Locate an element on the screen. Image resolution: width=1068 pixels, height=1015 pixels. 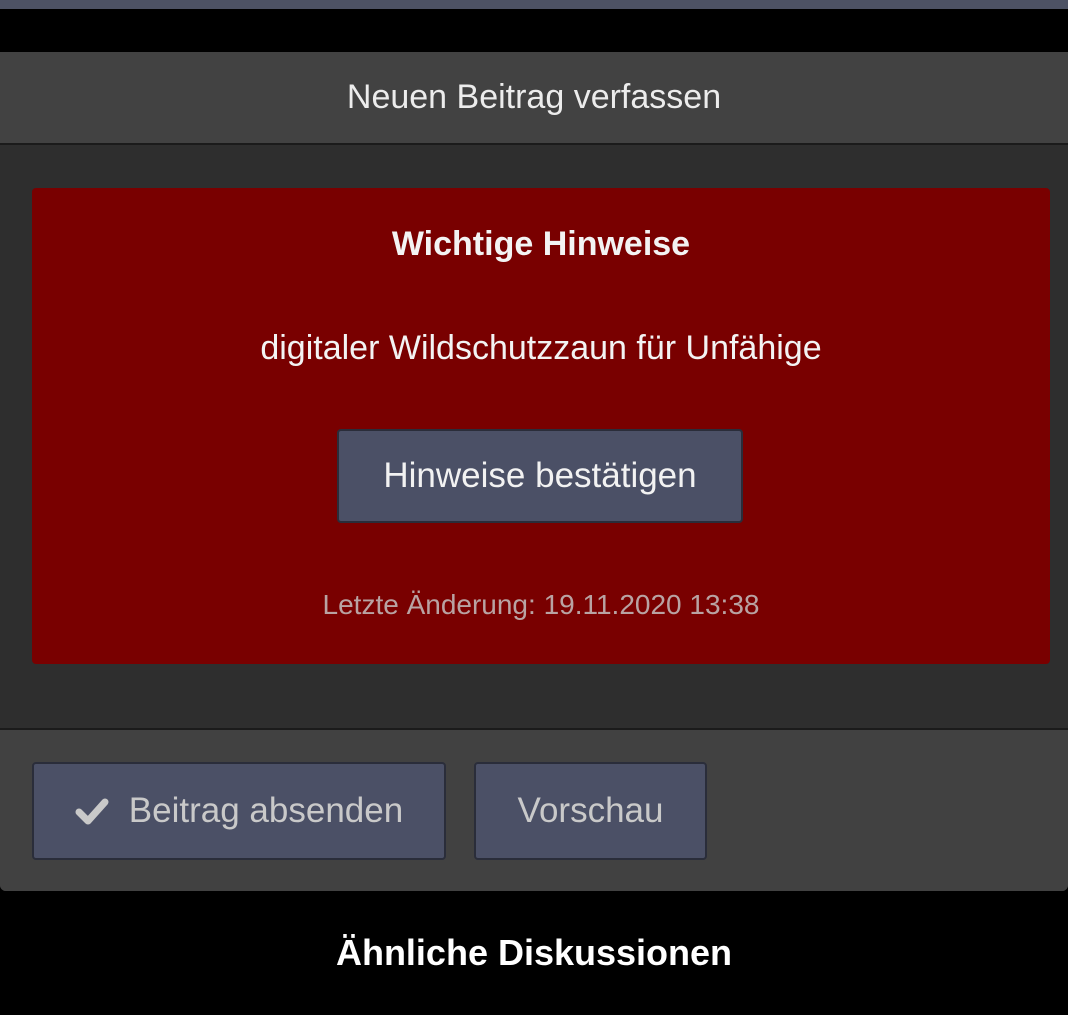
last-change-timestamp: Letzte Änderung: 19.11.2020 13:38 is located at coordinates (541, 604).